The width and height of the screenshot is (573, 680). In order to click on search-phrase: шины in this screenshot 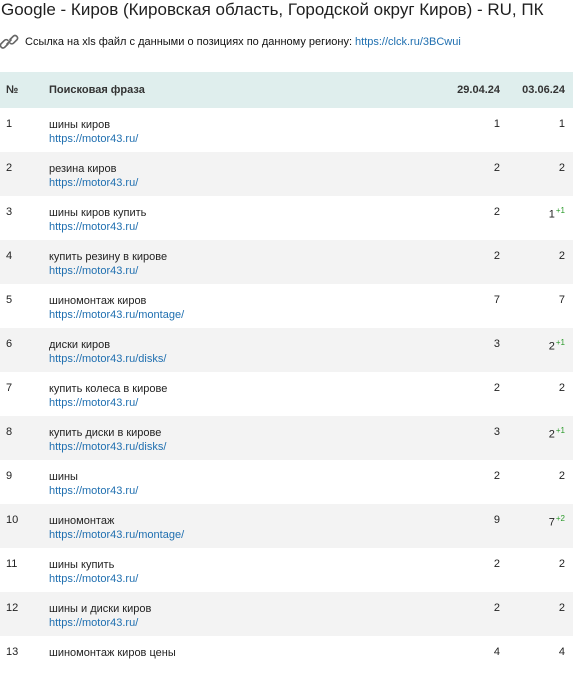, I will do `click(63, 477)`.